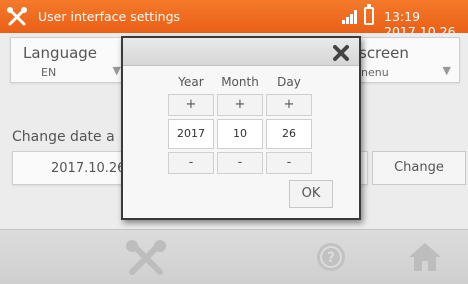 Image resolution: width=468 pixels, height=284 pixels. I want to click on date-value: 2017.10.26, so click(88, 168).